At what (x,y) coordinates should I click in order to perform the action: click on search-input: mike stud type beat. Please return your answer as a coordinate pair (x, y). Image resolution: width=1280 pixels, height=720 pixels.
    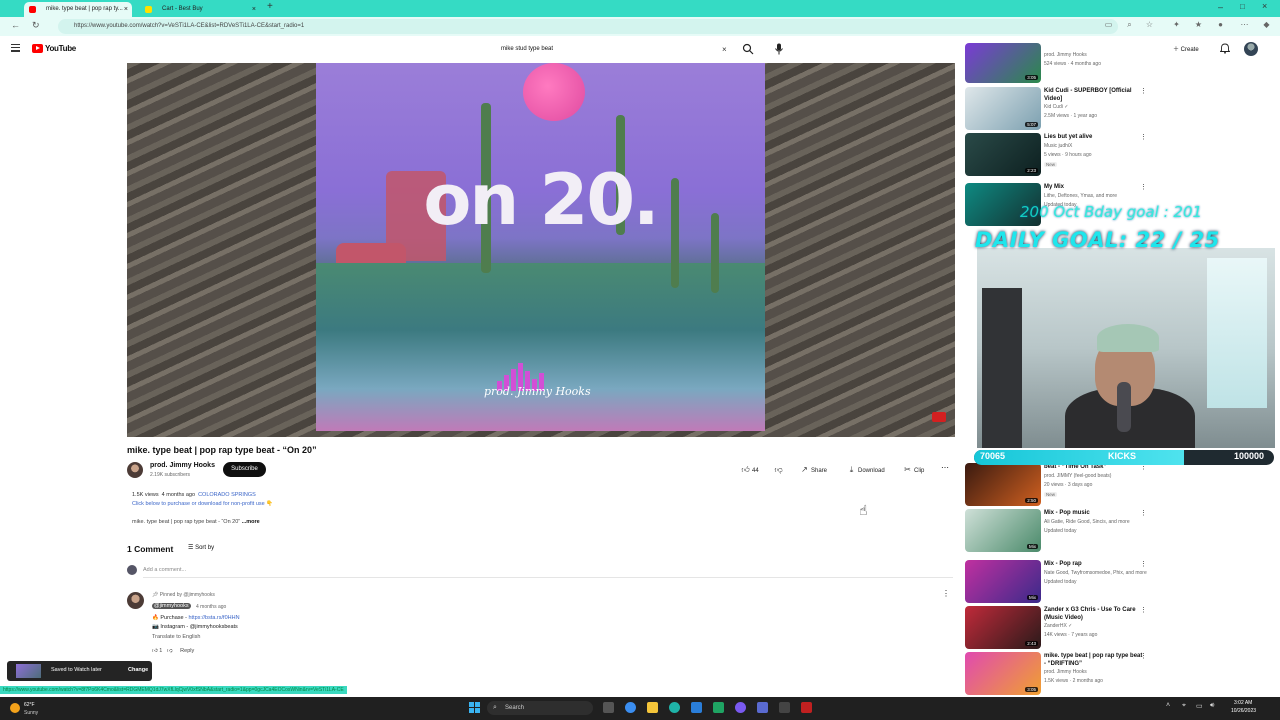
    Looking at the image, I should click on (615, 49).